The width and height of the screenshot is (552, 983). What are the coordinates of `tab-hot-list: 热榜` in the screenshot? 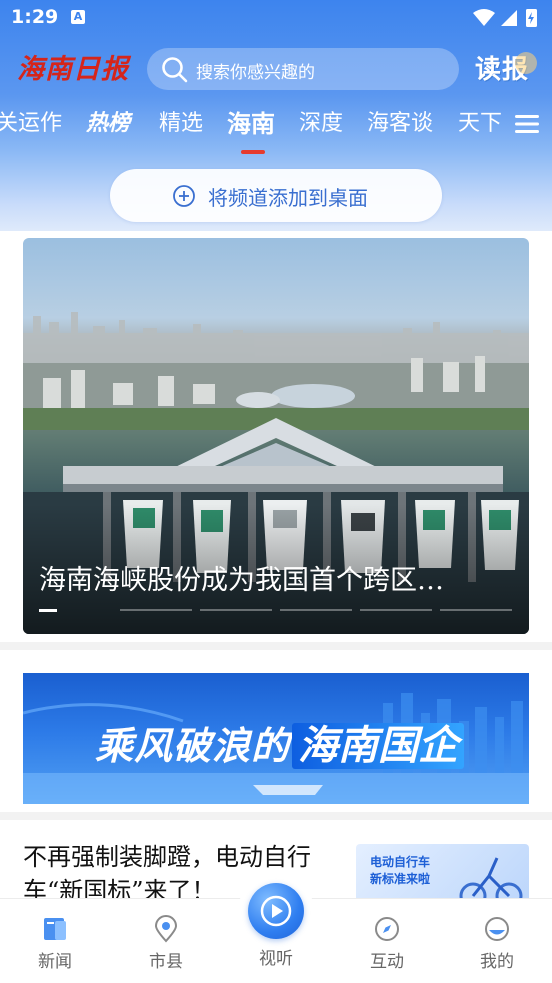 It's located at (108, 126).